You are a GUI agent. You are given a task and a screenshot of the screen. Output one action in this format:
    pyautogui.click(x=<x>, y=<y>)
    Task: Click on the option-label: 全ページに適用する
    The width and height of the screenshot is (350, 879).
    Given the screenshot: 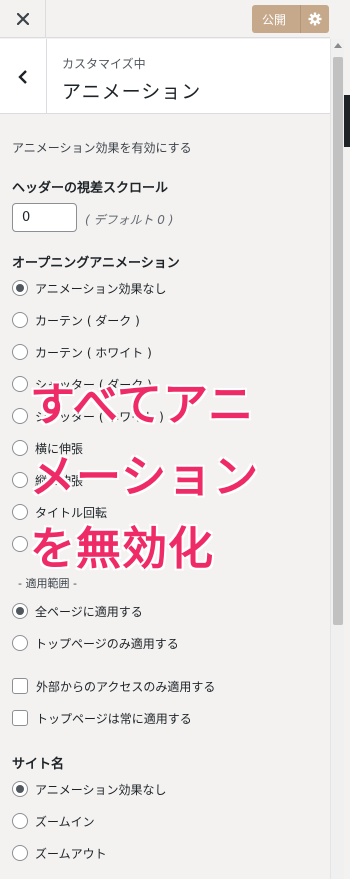 What is the action you would take?
    pyautogui.click(x=89, y=611)
    